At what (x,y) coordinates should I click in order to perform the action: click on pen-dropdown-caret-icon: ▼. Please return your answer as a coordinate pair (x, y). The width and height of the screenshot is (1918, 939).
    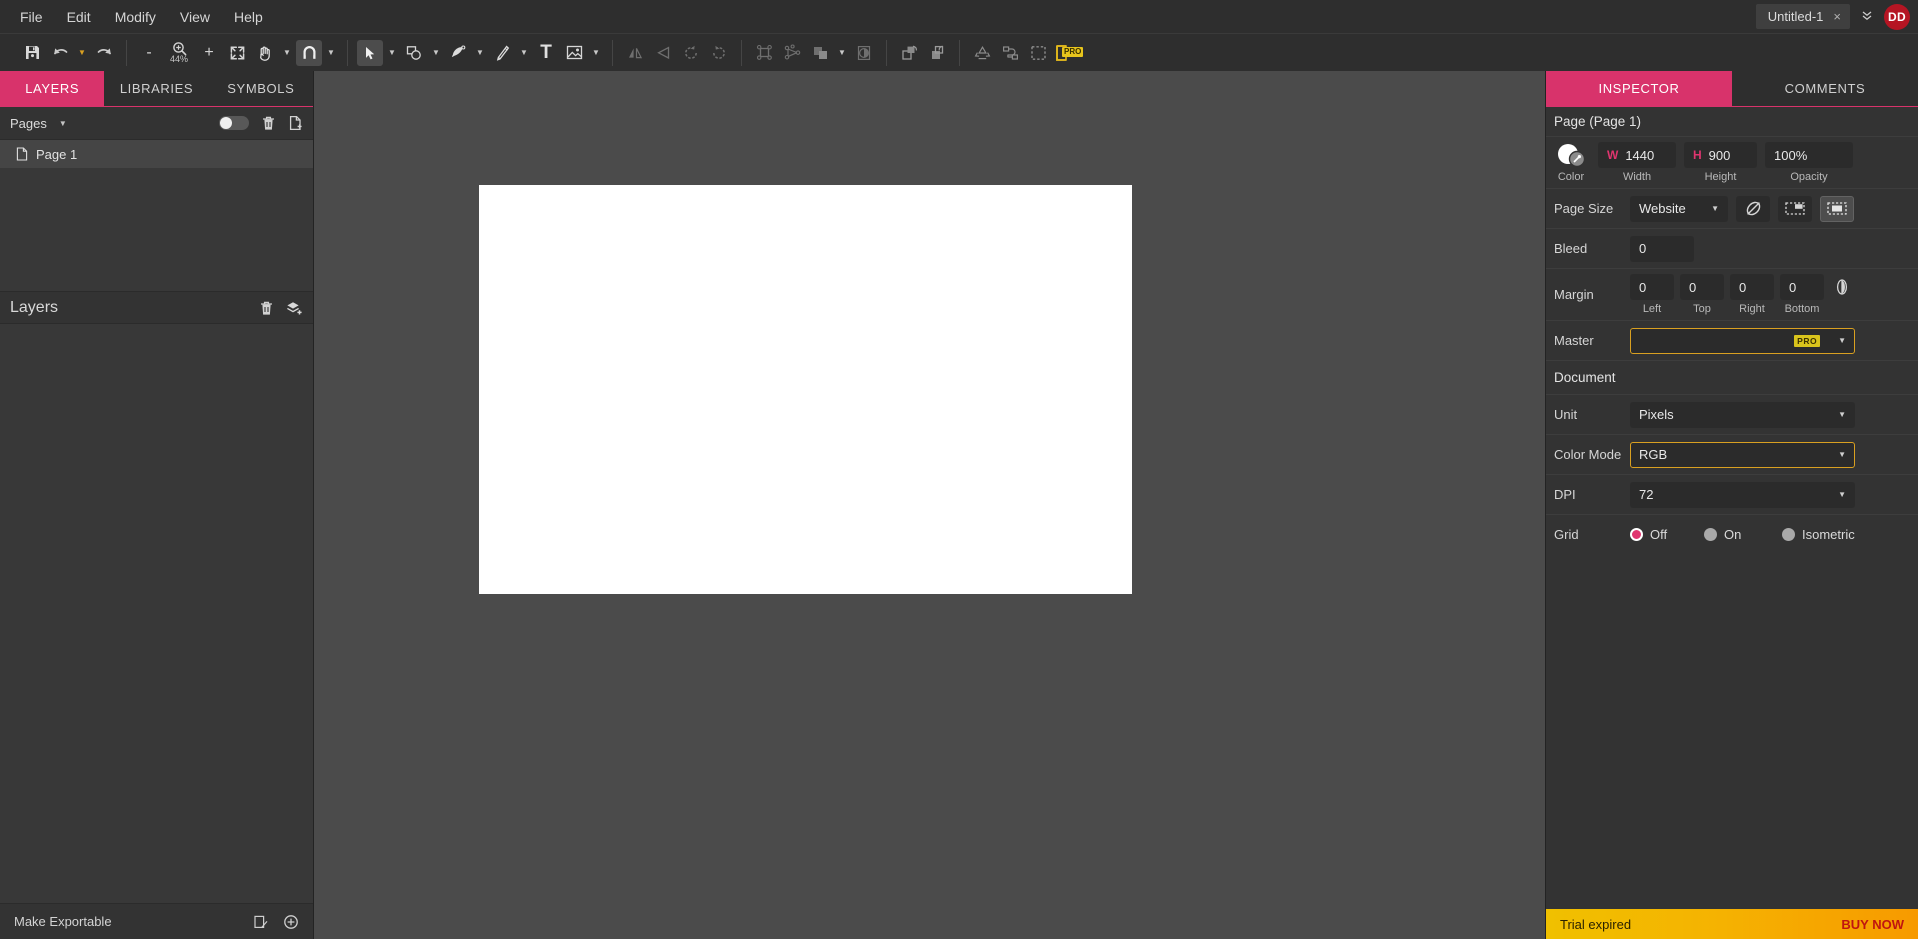
    Looking at the image, I should click on (480, 53).